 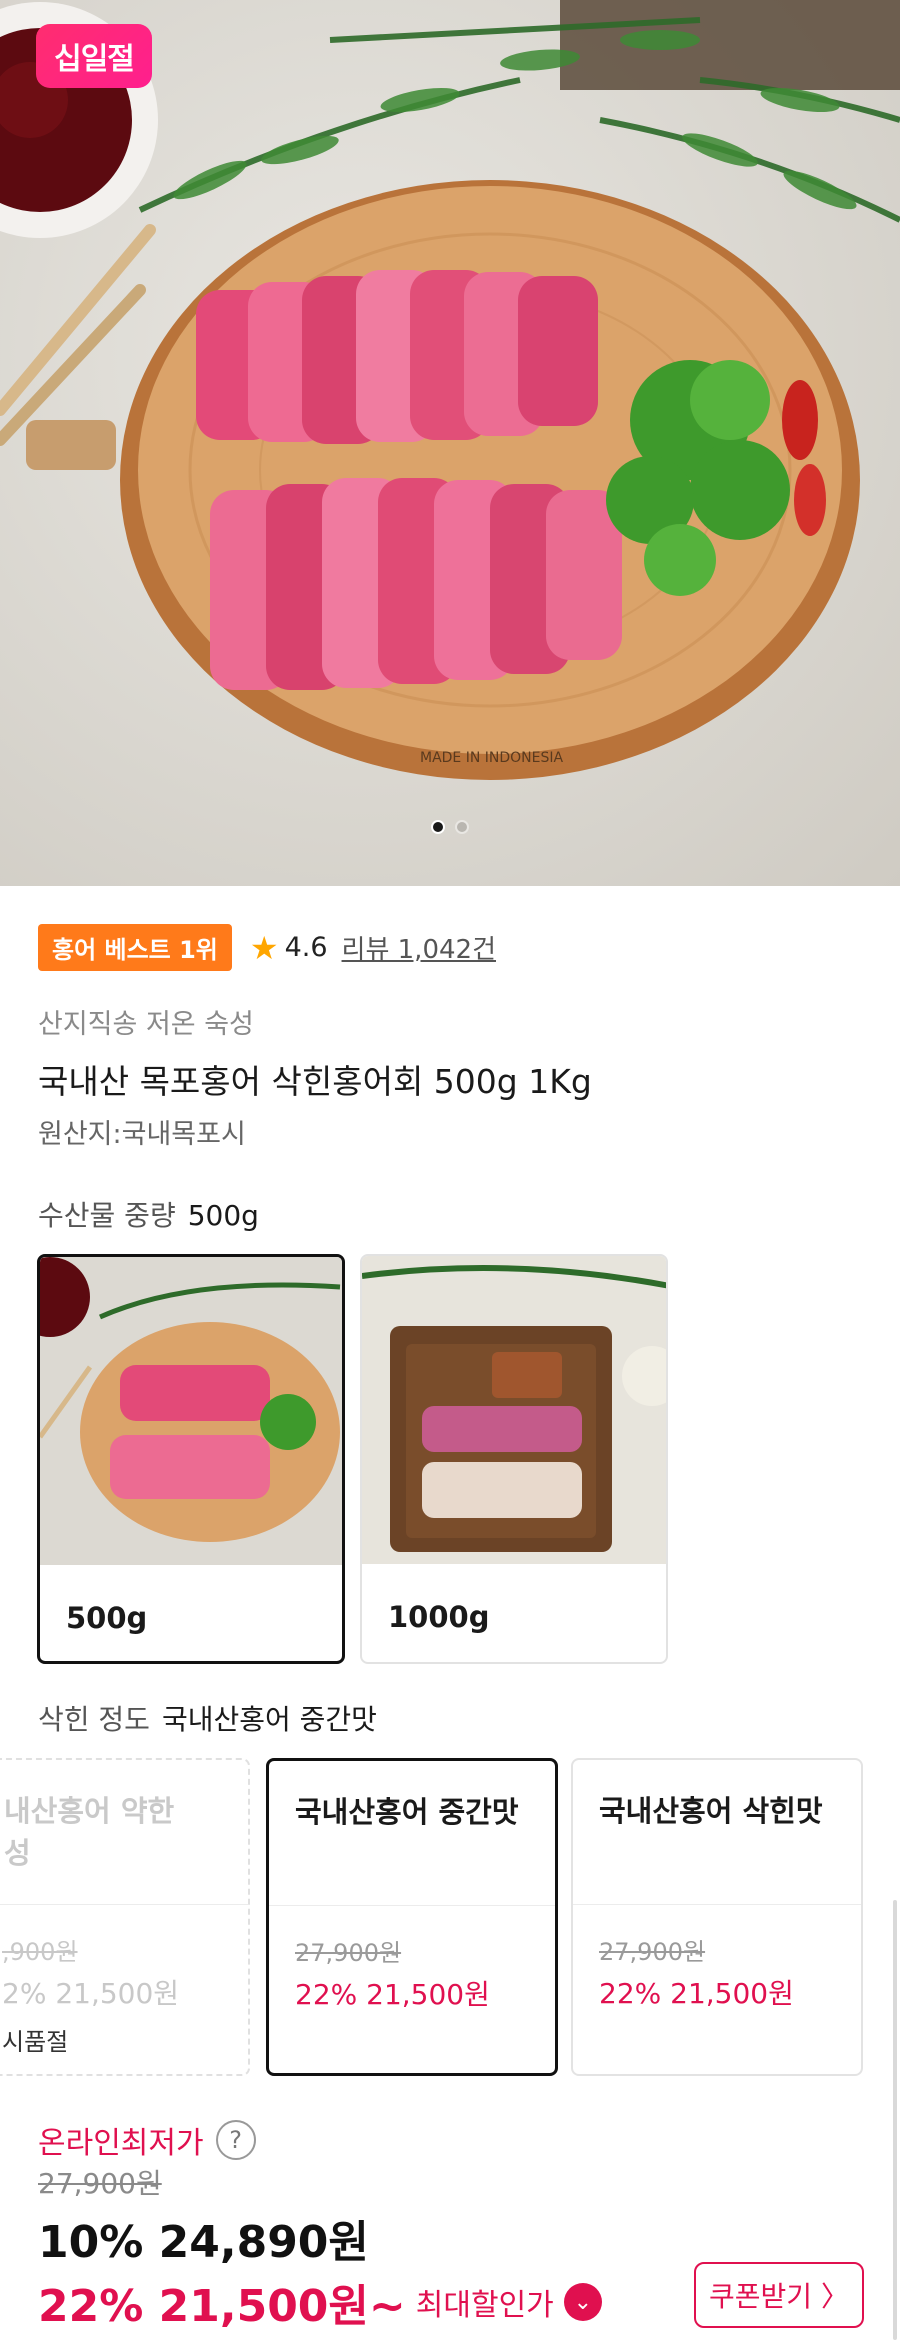 I want to click on product-title: 국내산 목포홍어 삭힌홍어회 500g 1Kg, so click(x=315, y=1081).